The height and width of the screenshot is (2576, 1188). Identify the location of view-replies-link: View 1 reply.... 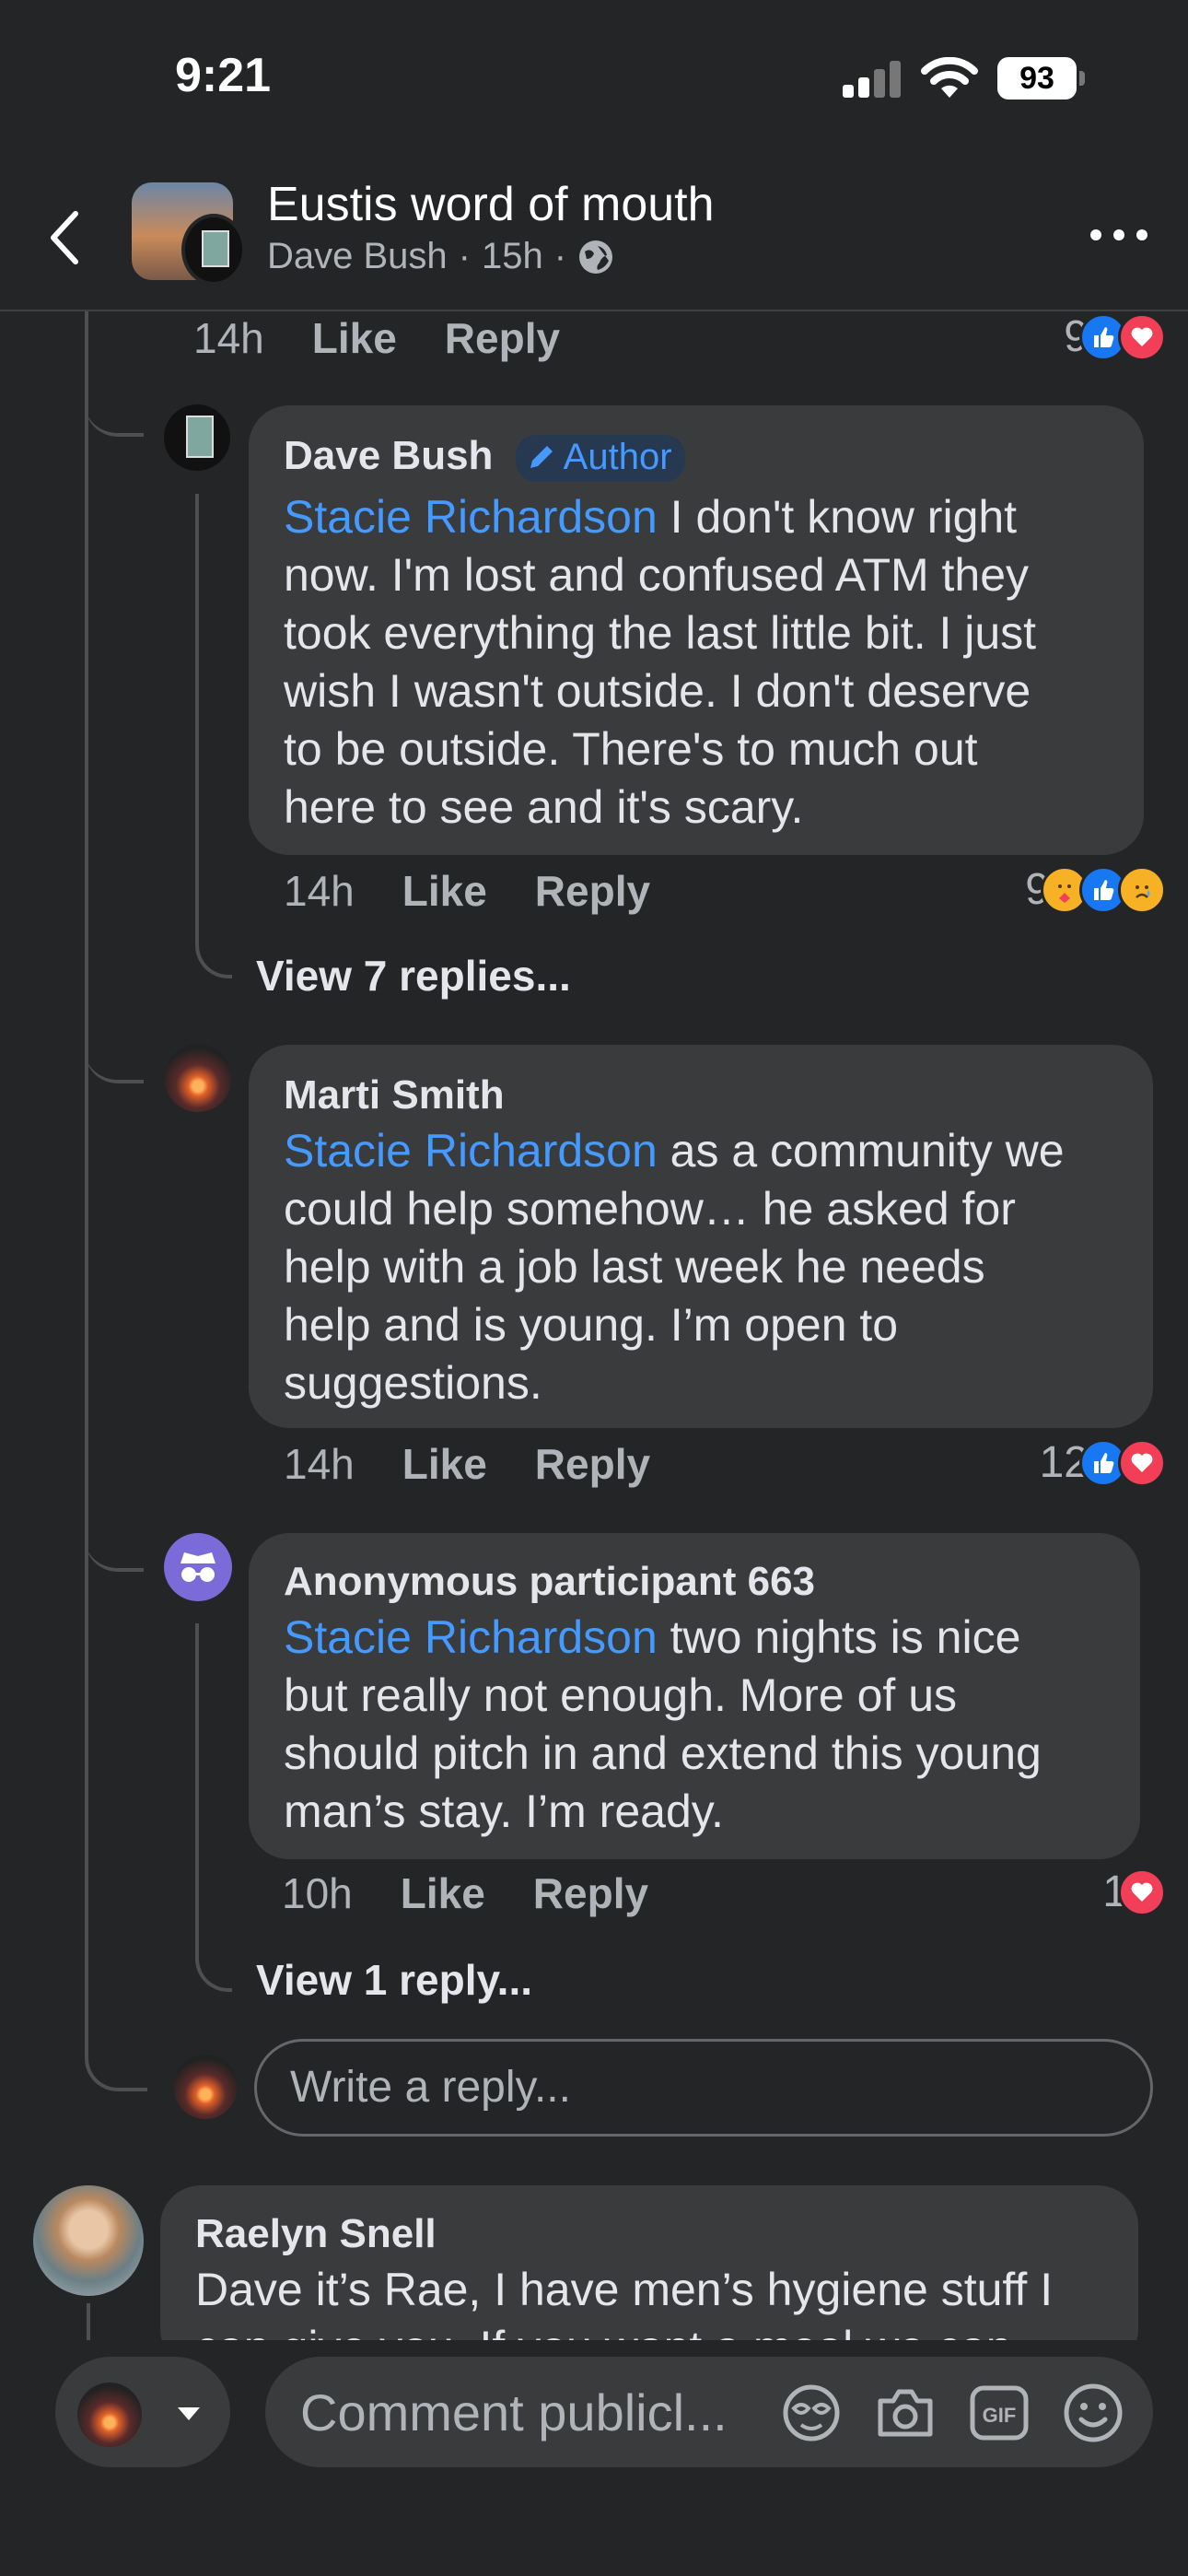
(394, 1980).